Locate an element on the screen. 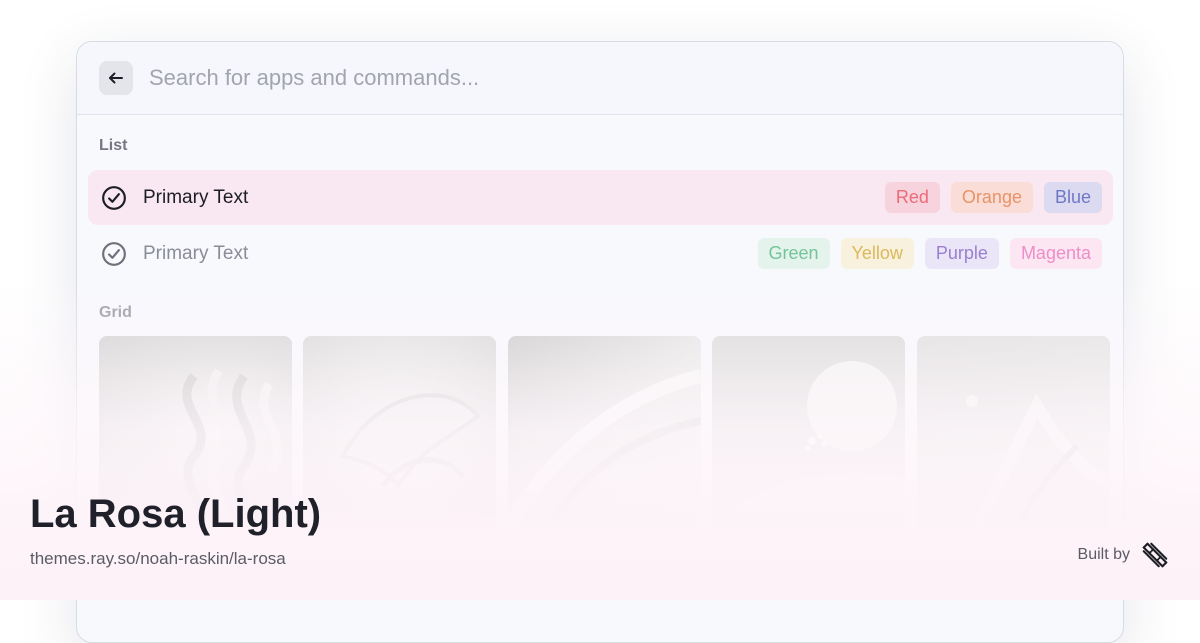 The height and width of the screenshot is (643, 1200). arrow-left-icon is located at coordinates (116, 78).